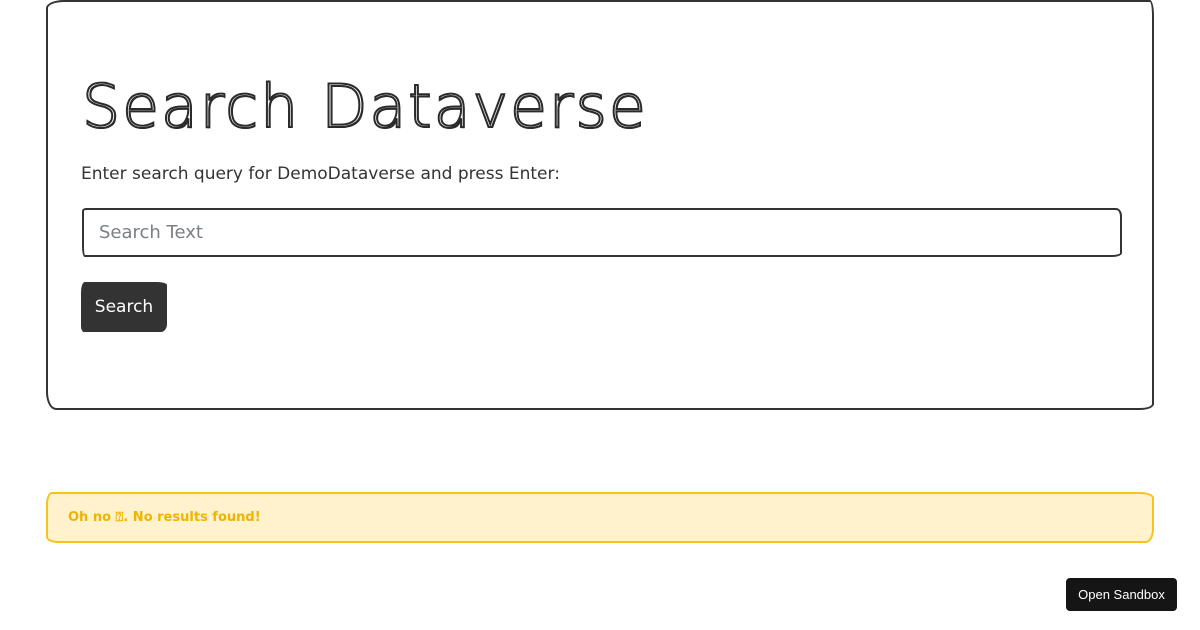  I want to click on page-title: Search Dataverse, so click(364, 107).